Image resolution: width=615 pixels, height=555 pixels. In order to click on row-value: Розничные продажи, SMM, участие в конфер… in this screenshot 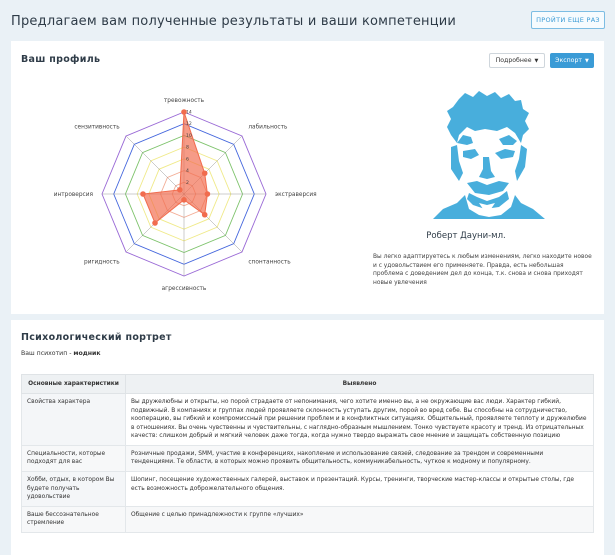, I will do `click(359, 458)`.